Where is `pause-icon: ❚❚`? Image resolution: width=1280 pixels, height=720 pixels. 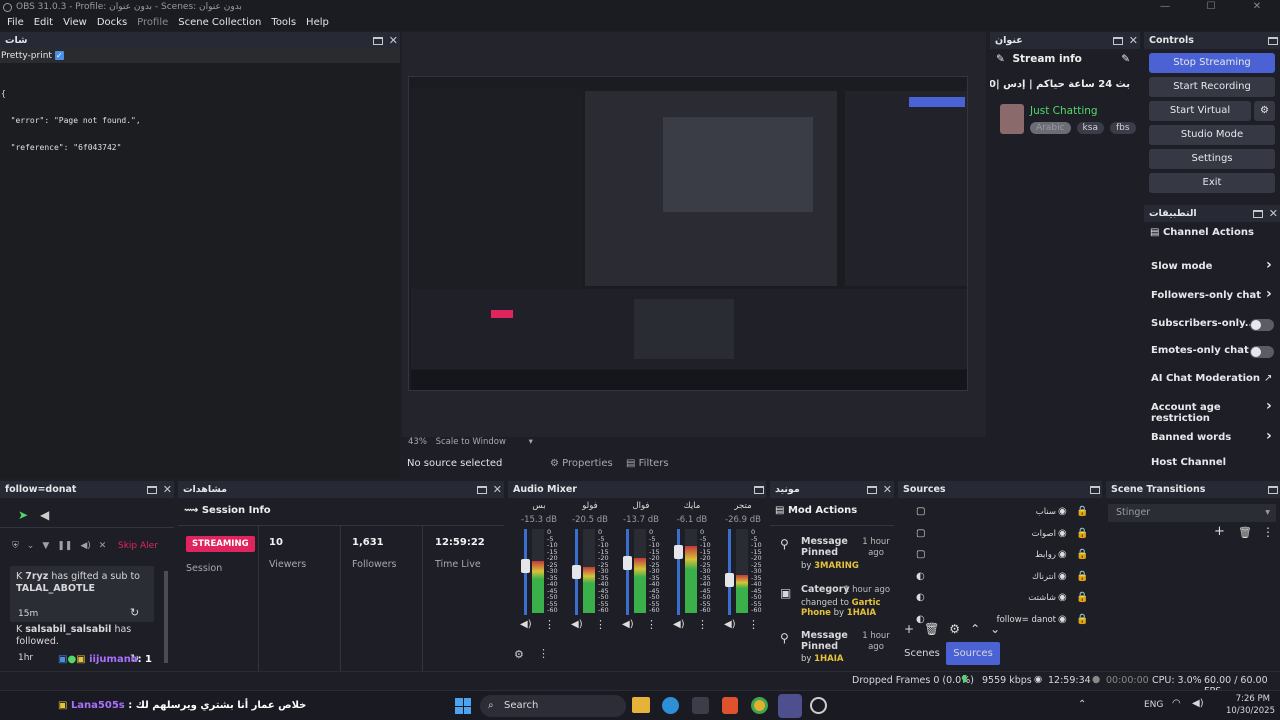
pause-icon: ❚❚ is located at coordinates (64, 546).